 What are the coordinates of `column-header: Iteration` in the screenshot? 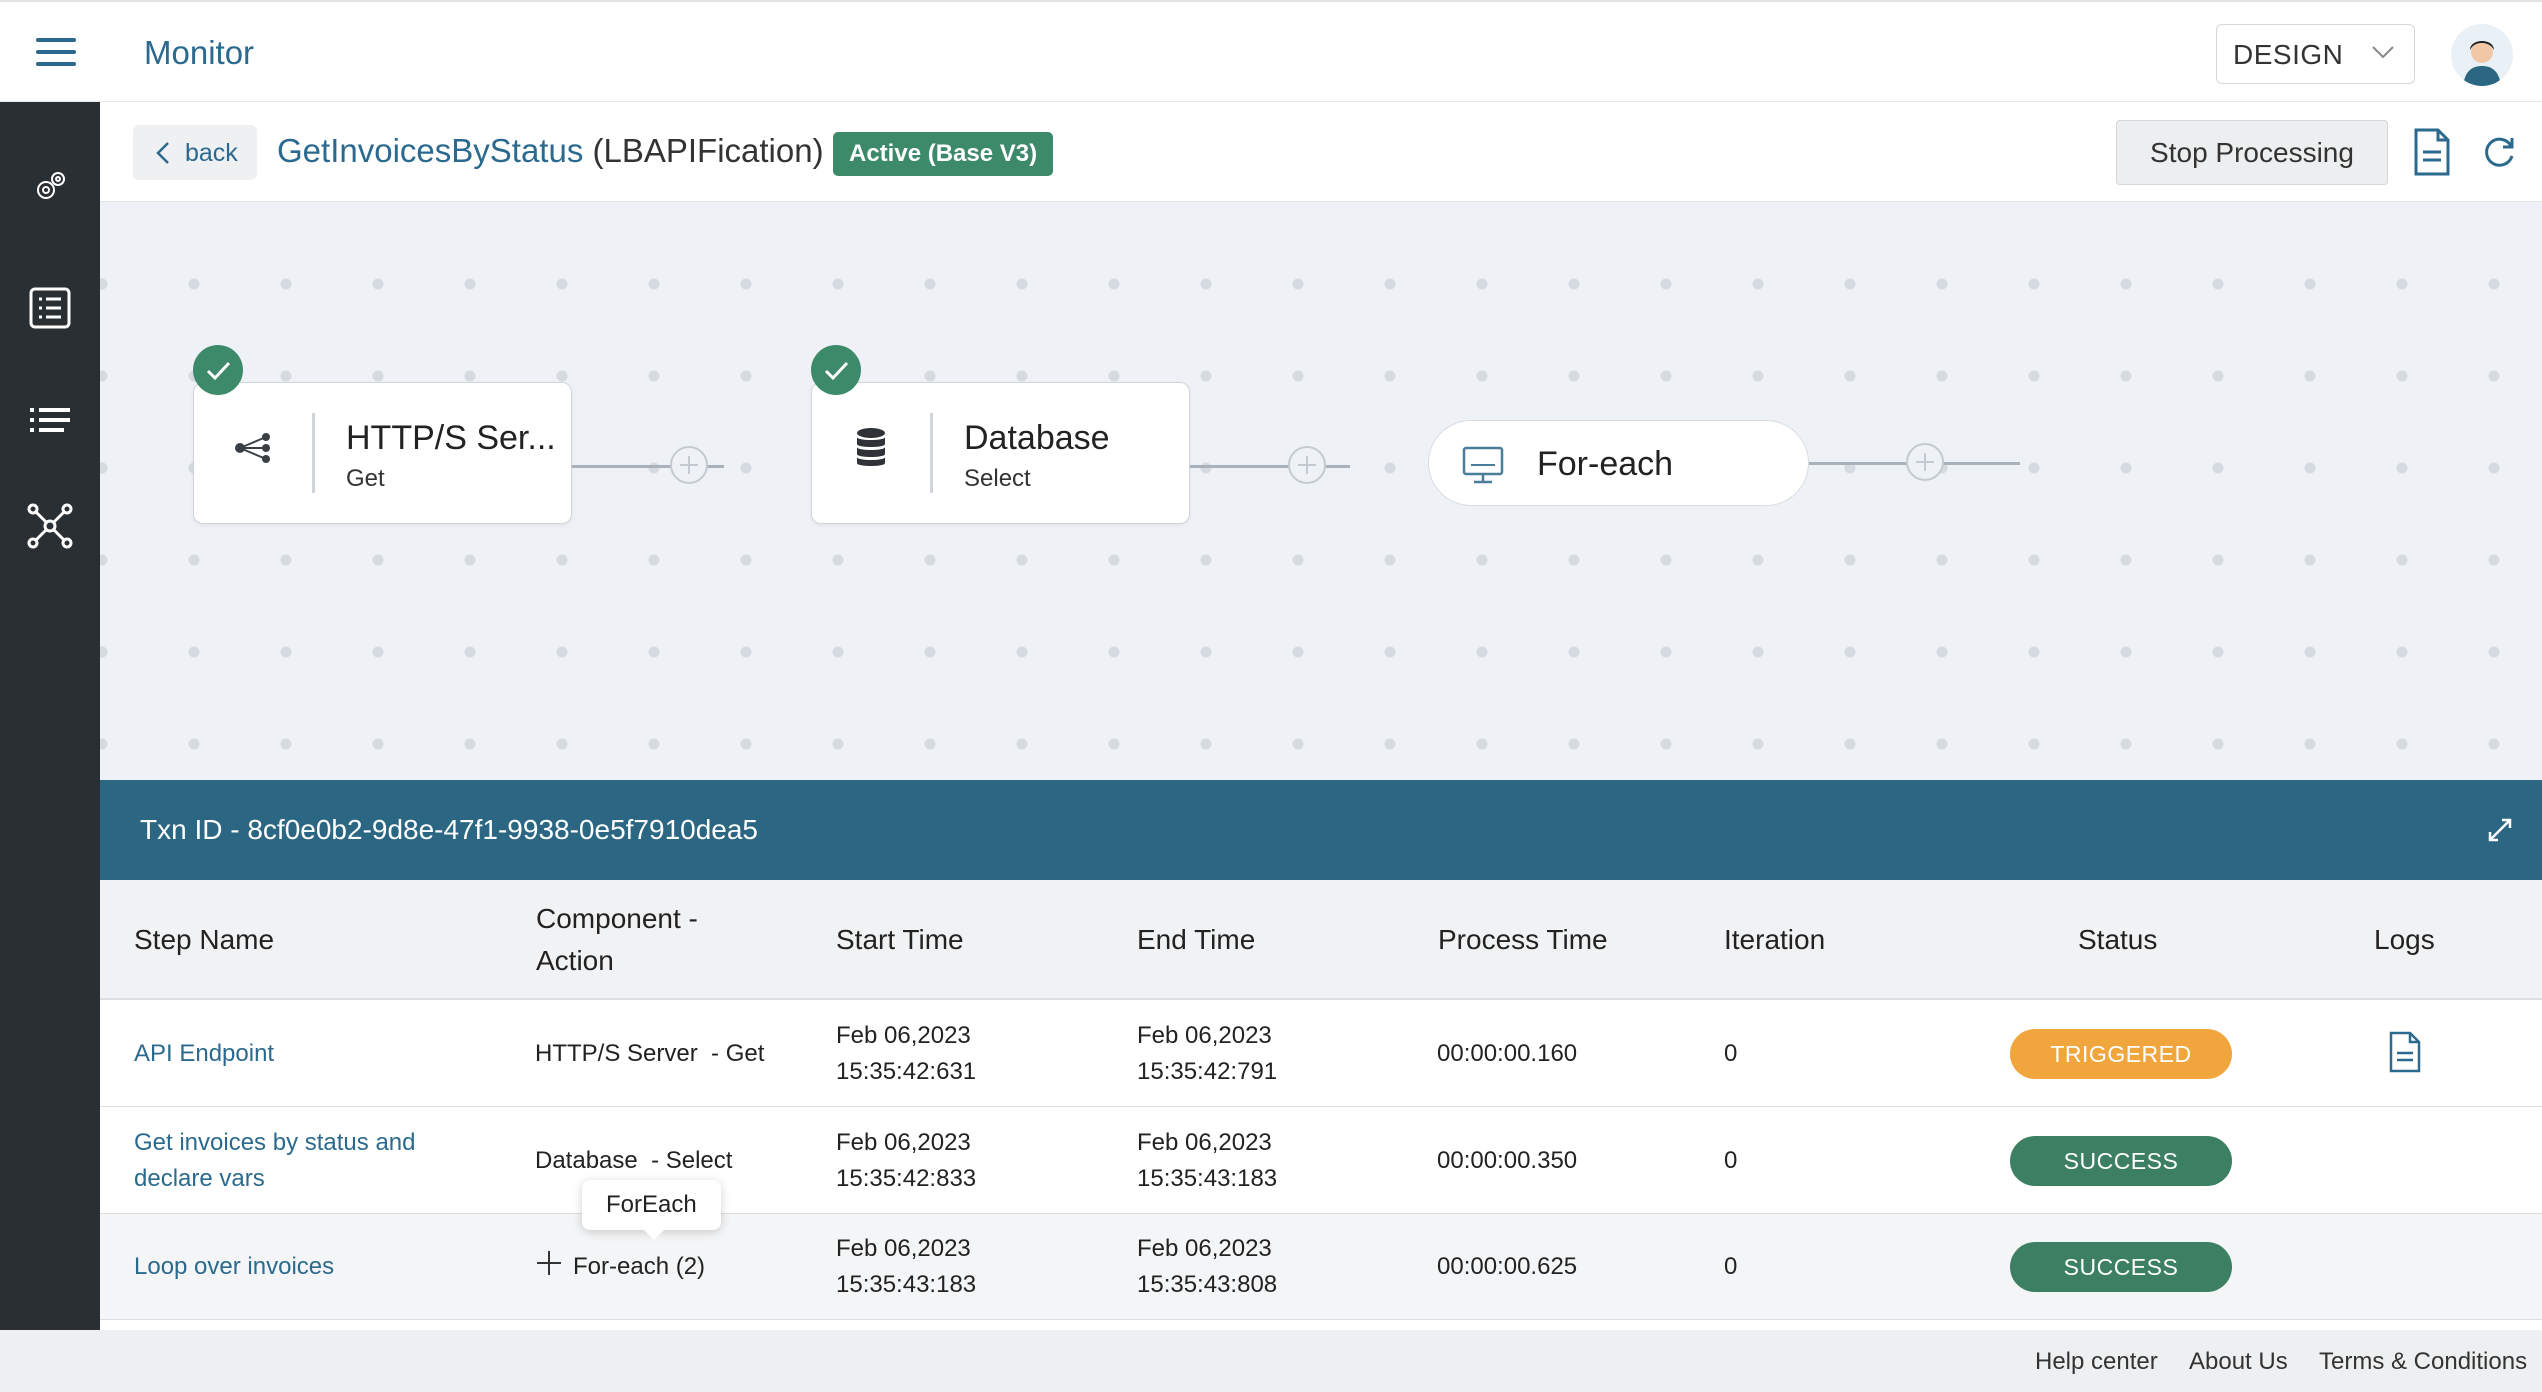 It's located at (1775, 939).